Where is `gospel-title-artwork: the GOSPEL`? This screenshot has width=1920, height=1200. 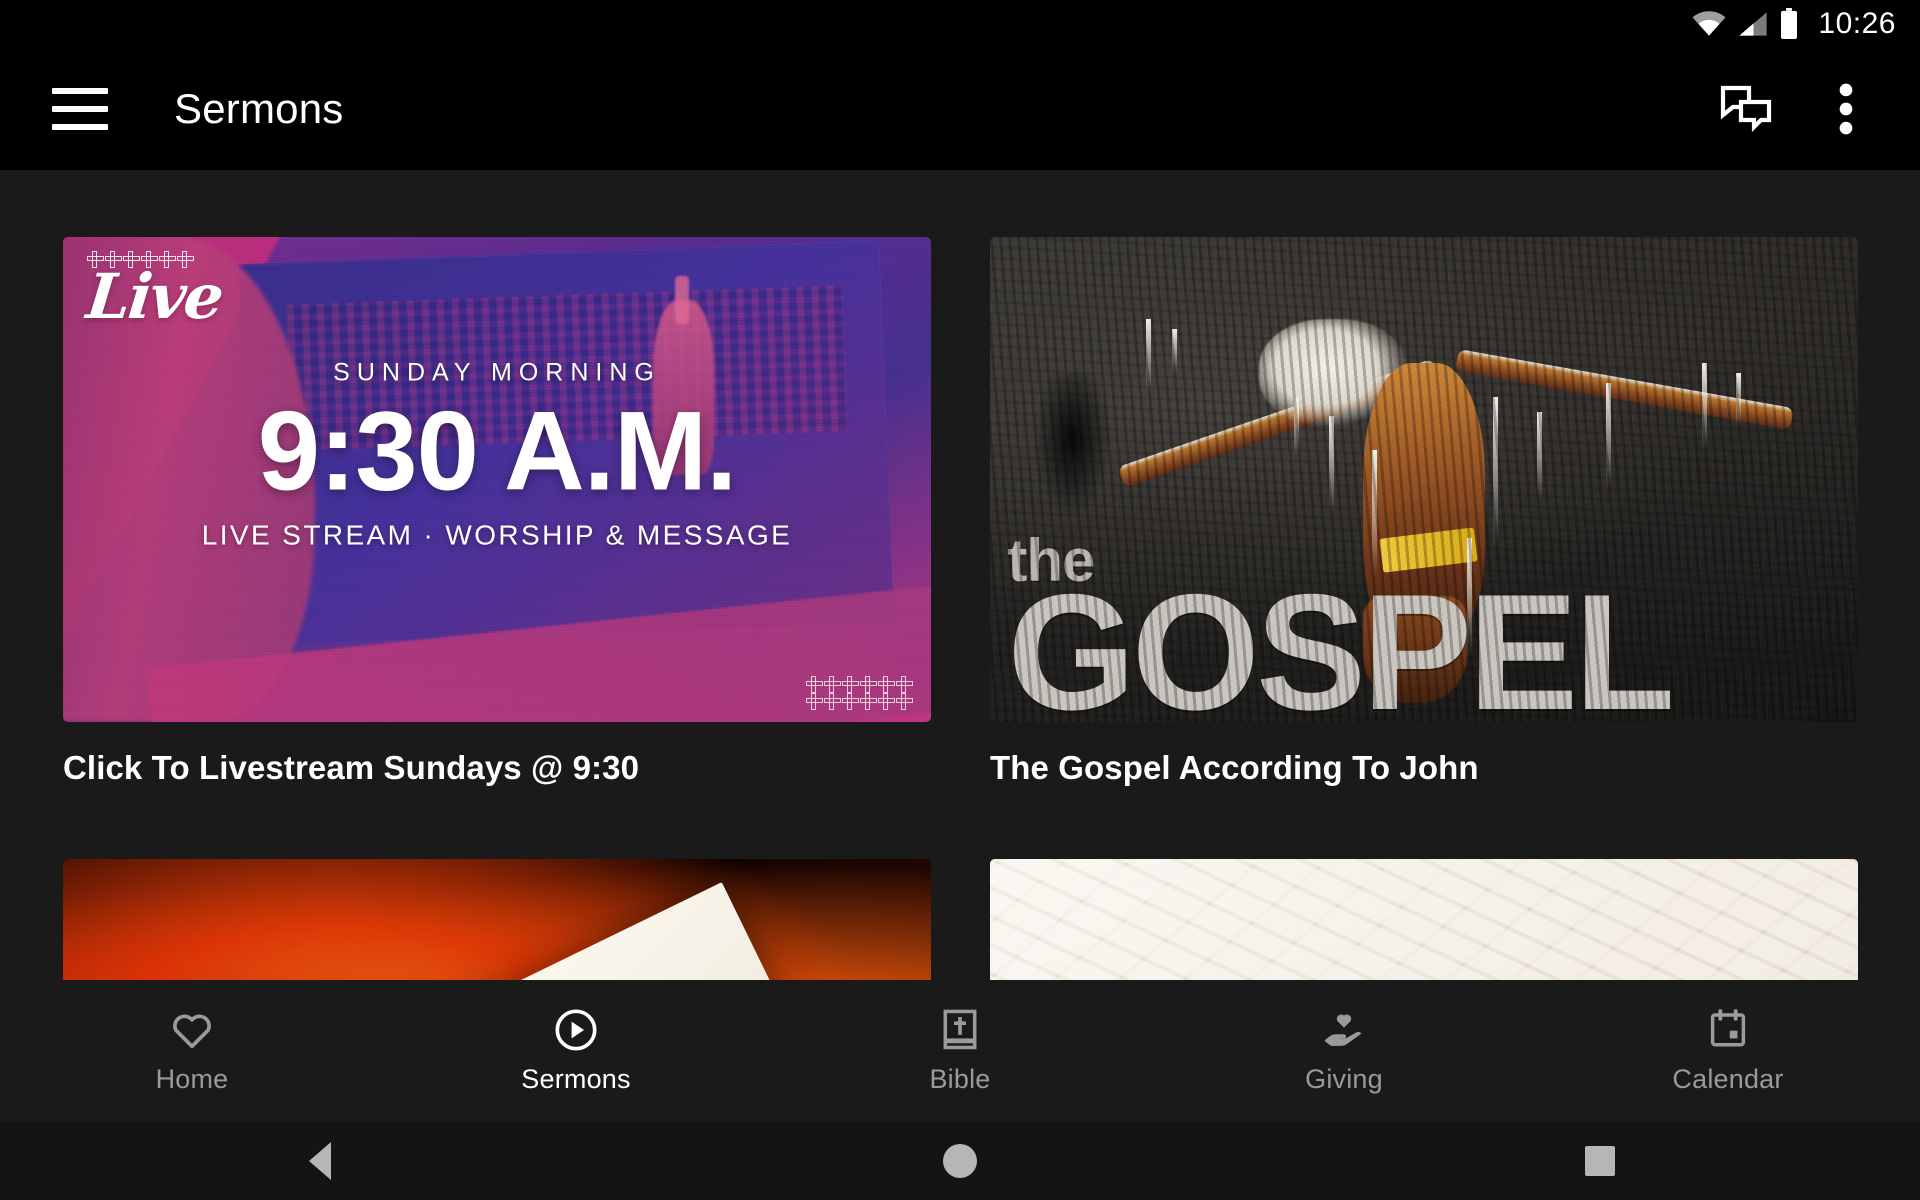 gospel-title-artwork: the GOSPEL is located at coordinates (1432, 626).